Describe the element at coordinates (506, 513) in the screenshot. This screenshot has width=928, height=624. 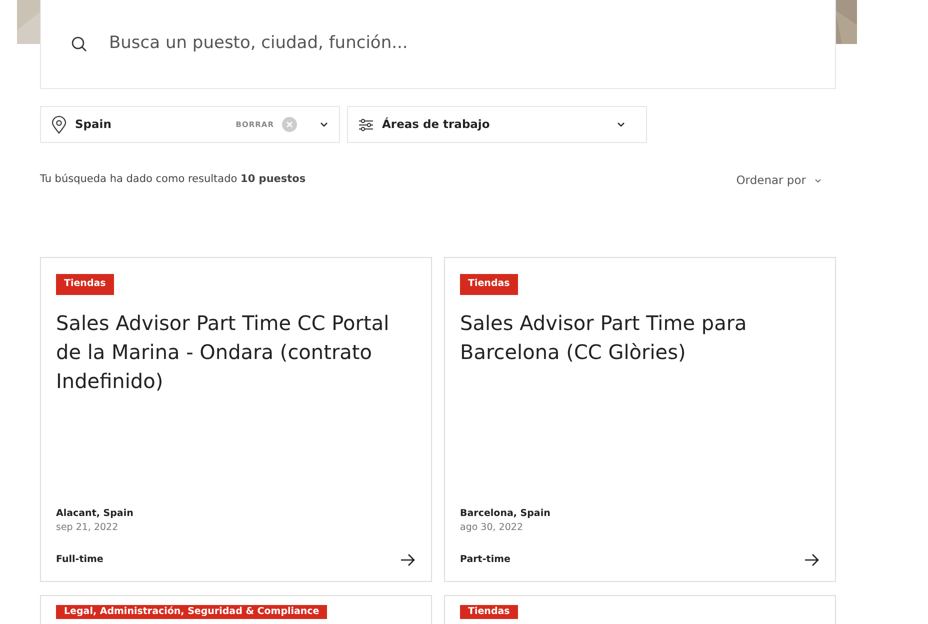
I see `job-location: Barcelona, Spain` at that location.